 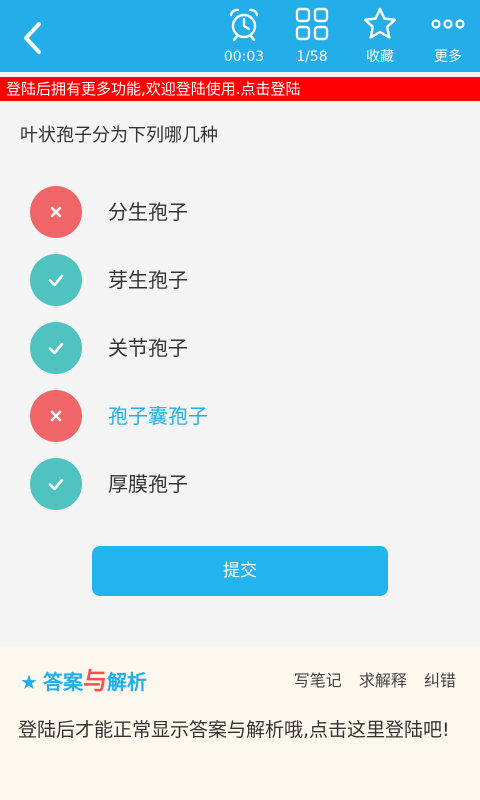 I want to click on answer-title-connector: 与, so click(x=95, y=681).